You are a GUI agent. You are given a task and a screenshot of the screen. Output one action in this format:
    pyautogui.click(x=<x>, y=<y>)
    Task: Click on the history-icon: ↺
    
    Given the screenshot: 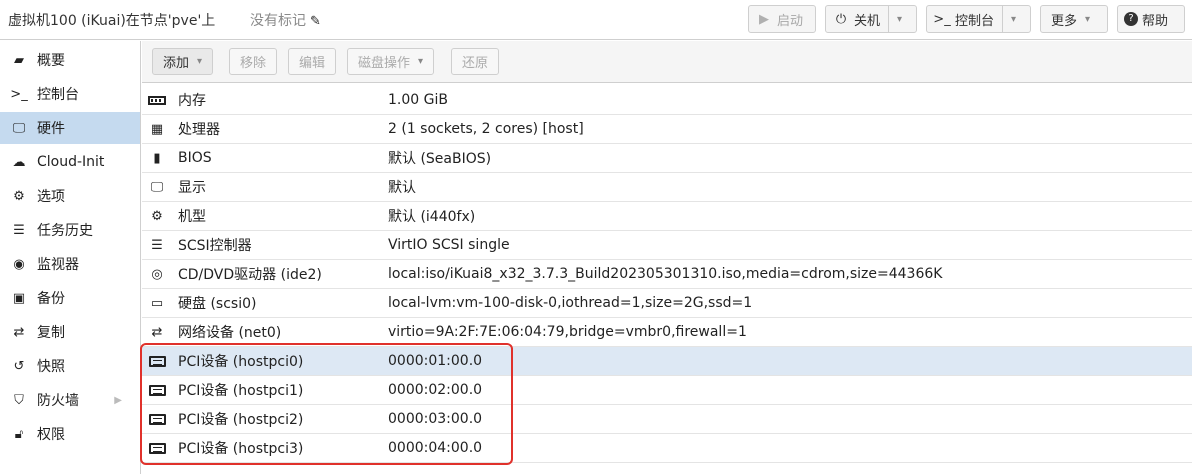 What is the action you would take?
    pyautogui.click(x=19, y=366)
    